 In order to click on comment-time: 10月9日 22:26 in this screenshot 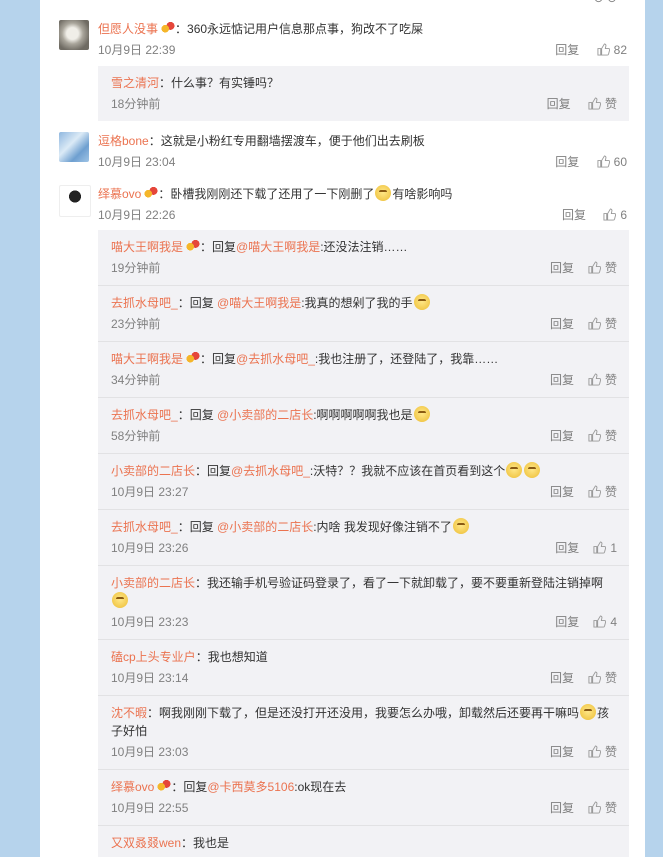, I will do `click(137, 215)`.